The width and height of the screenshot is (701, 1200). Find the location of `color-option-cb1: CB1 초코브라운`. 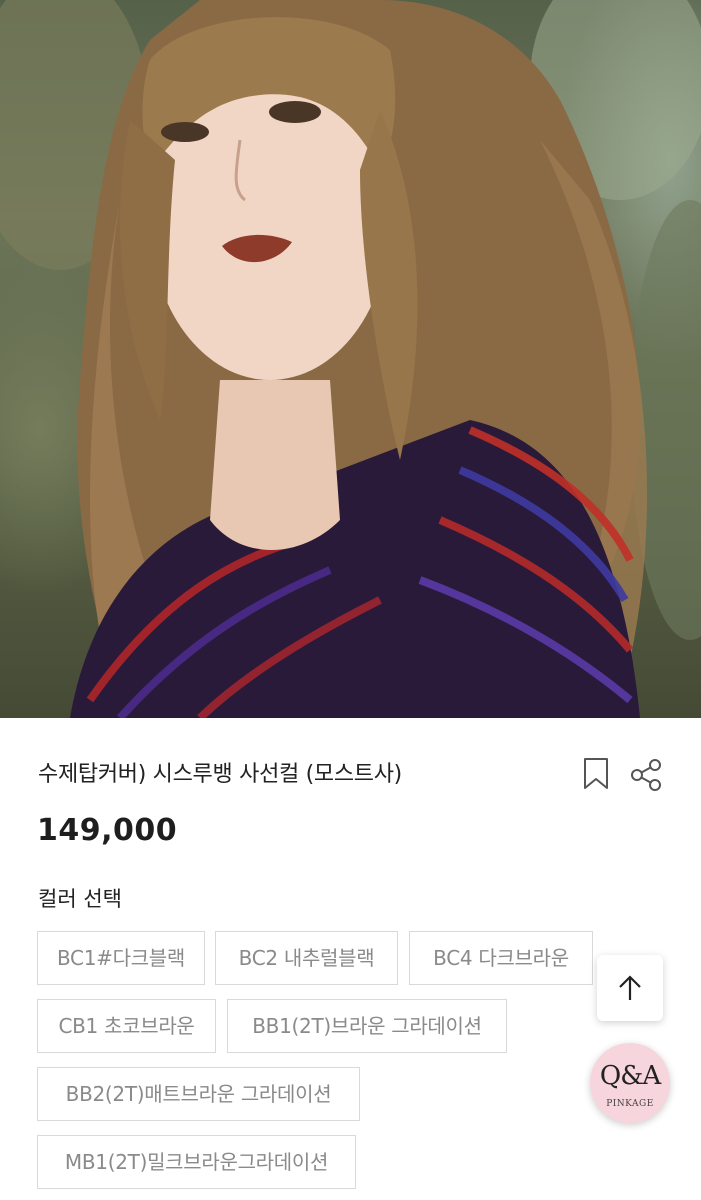

color-option-cb1: CB1 초코브라운 is located at coordinates (126, 1026).